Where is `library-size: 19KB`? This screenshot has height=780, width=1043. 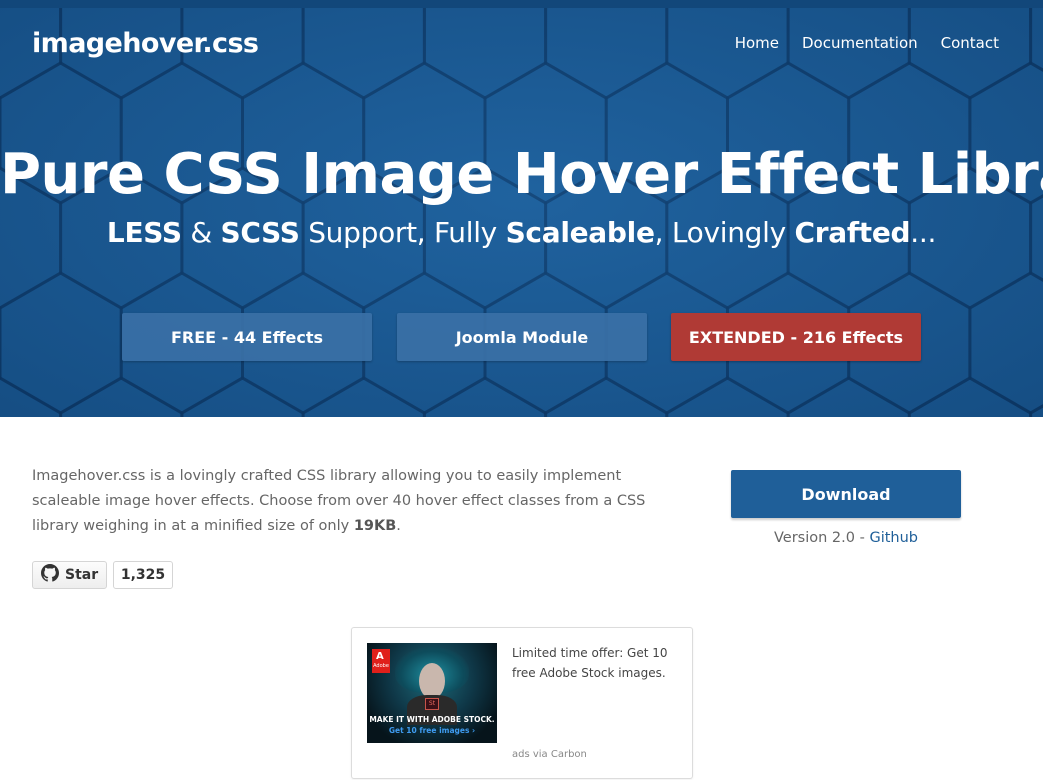
library-size: 19KB is located at coordinates (375, 526).